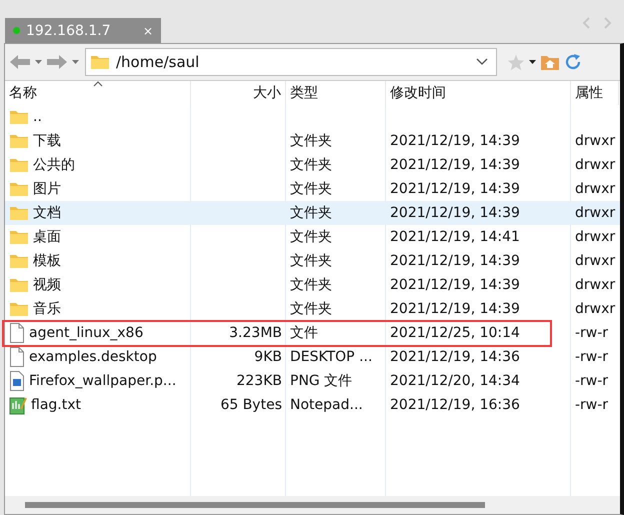 This screenshot has width=624, height=515. What do you see at coordinates (312, 117) in the screenshot?
I see `file-row: ..` at bounding box center [312, 117].